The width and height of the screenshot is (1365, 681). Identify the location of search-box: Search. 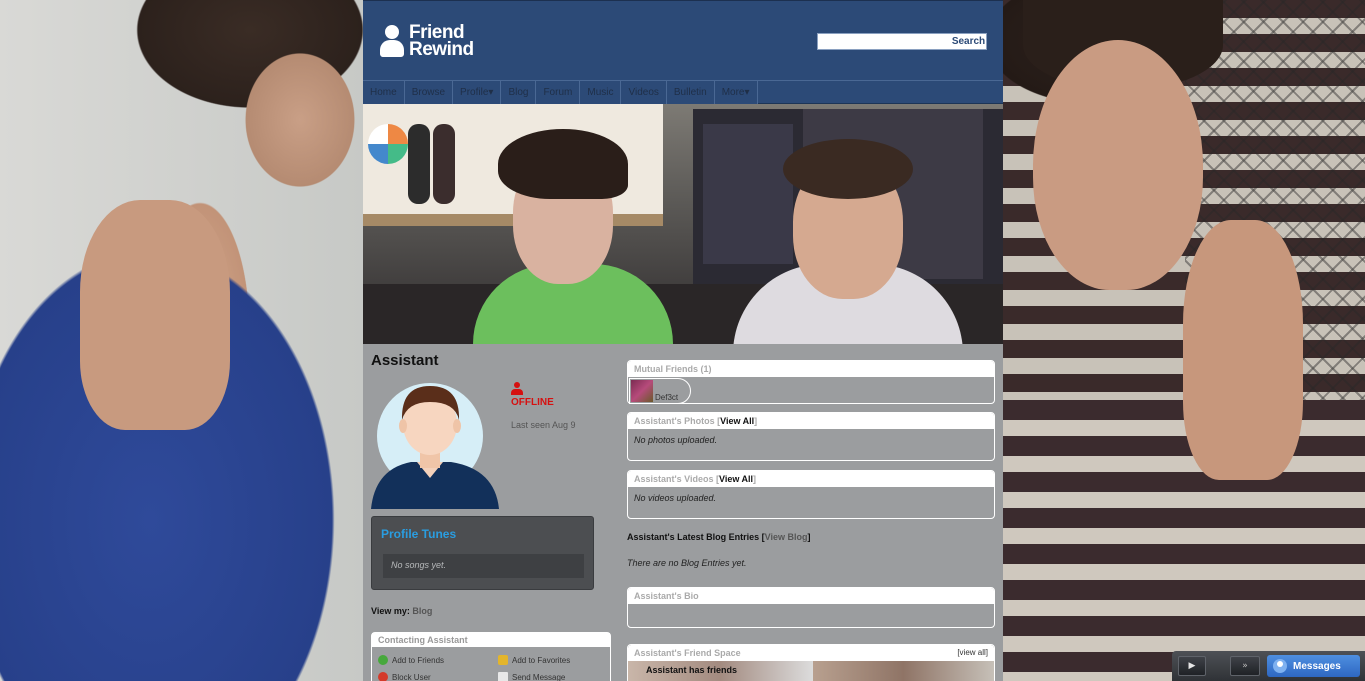
(902, 41).